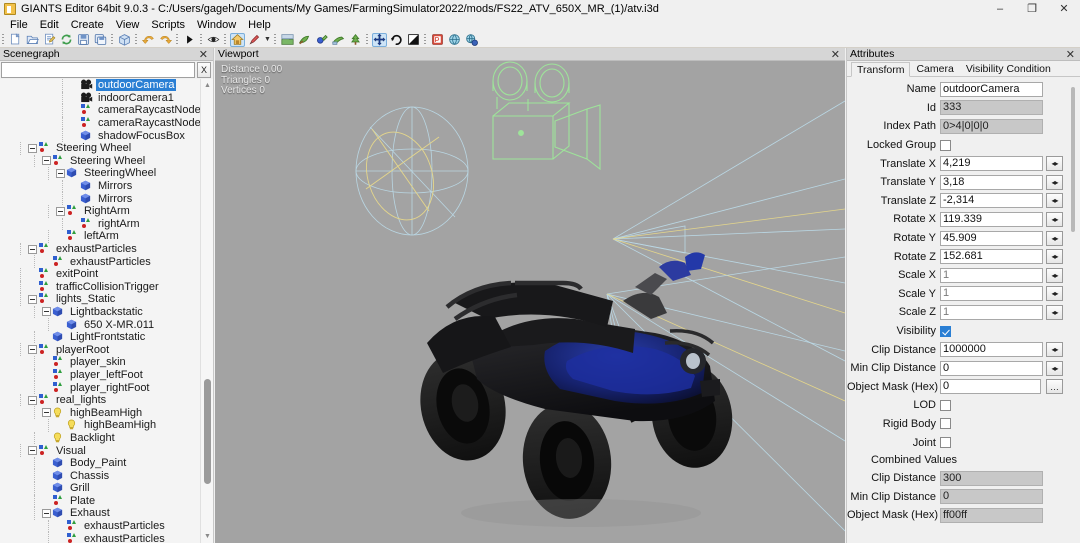 This screenshot has height=543, width=1080. What do you see at coordinates (100, 400) in the screenshot?
I see `tree-node: real_lights` at bounding box center [100, 400].